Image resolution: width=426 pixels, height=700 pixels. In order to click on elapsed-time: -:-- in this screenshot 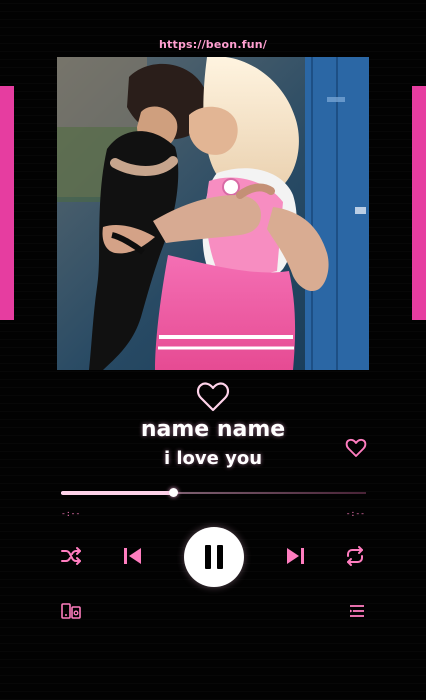, I will do `click(71, 513)`.